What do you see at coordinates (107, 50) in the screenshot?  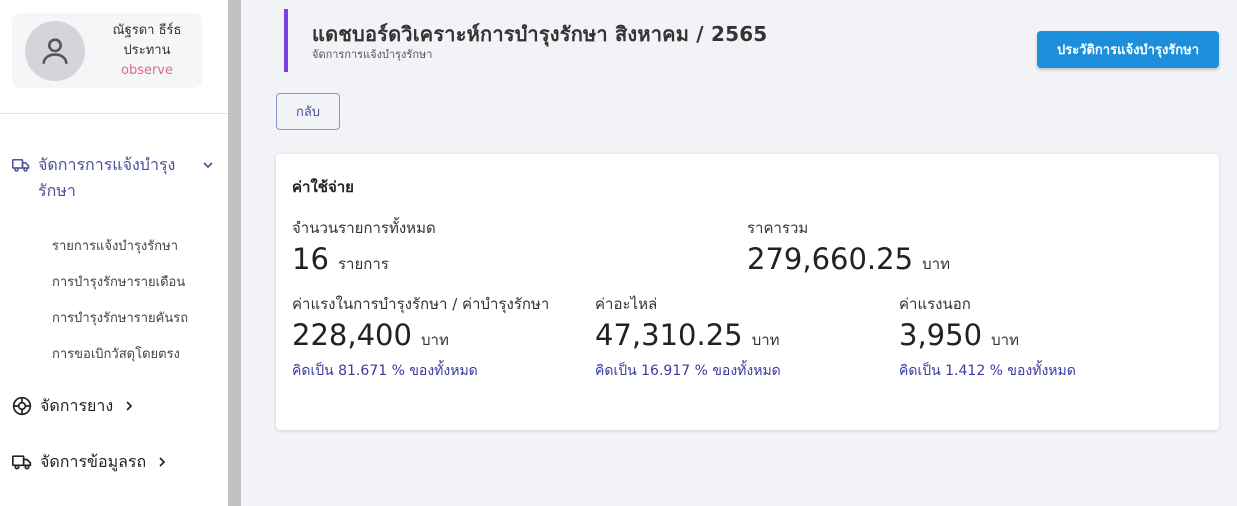 I see `profile-card: ณัฐรดา ธีร์ธ ประทาน observe` at bounding box center [107, 50].